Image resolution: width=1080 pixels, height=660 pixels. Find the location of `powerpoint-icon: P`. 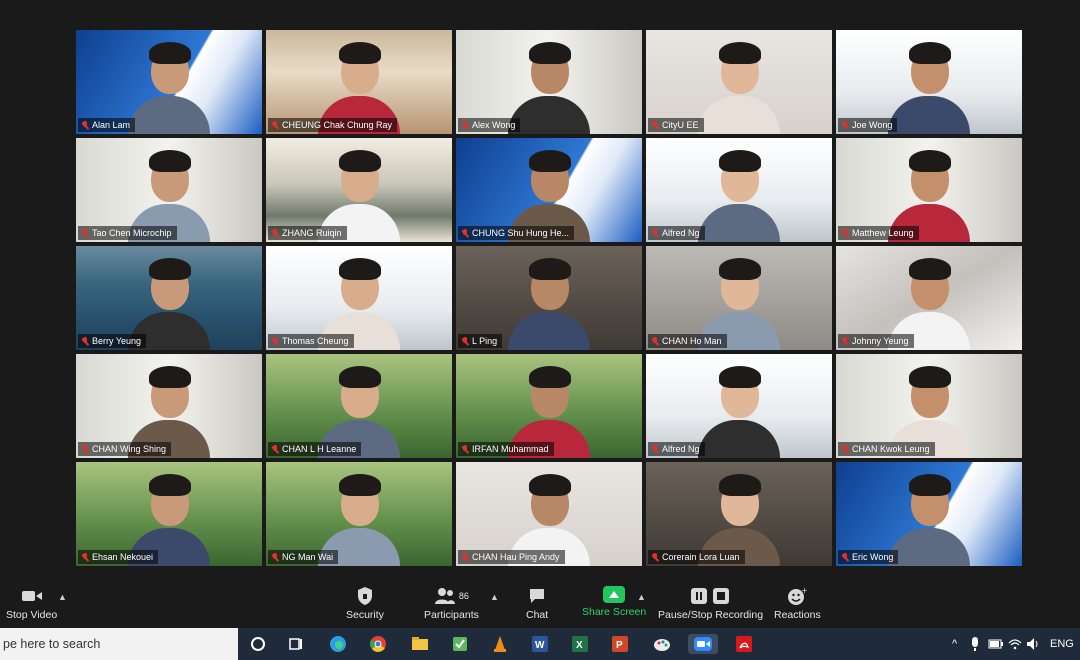

powerpoint-icon: P is located at coordinates (620, 644).